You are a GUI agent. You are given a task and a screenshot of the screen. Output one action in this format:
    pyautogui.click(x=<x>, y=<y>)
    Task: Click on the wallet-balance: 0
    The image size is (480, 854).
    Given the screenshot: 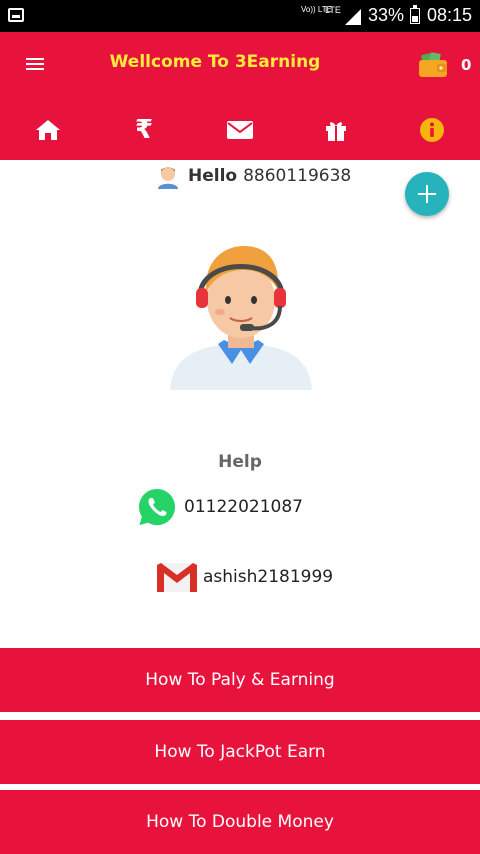 What is the action you would take?
    pyautogui.click(x=466, y=65)
    